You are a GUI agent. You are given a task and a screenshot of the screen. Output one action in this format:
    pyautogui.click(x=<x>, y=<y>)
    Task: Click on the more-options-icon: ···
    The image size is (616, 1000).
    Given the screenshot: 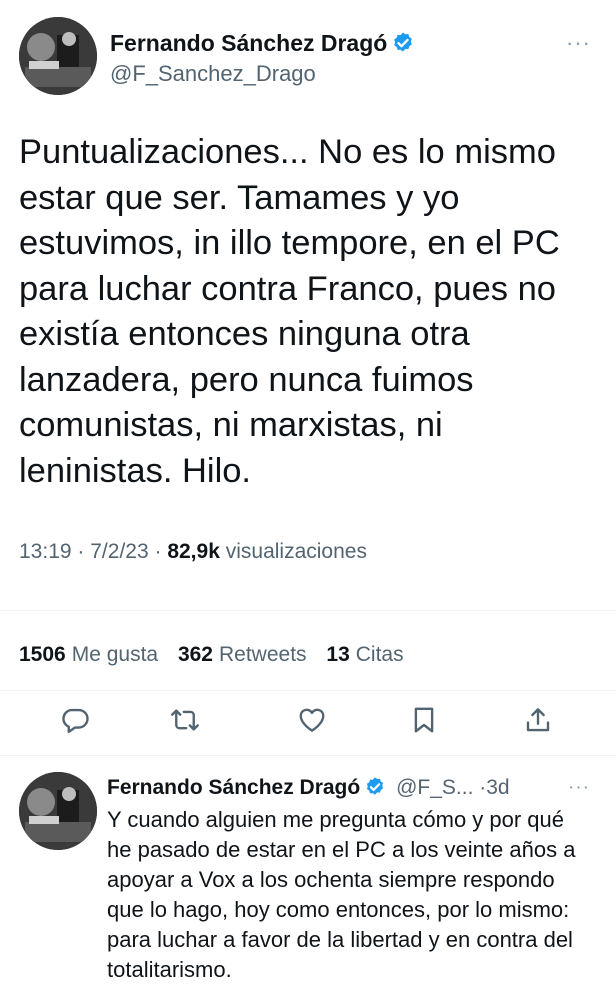 What is the action you would take?
    pyautogui.click(x=578, y=43)
    